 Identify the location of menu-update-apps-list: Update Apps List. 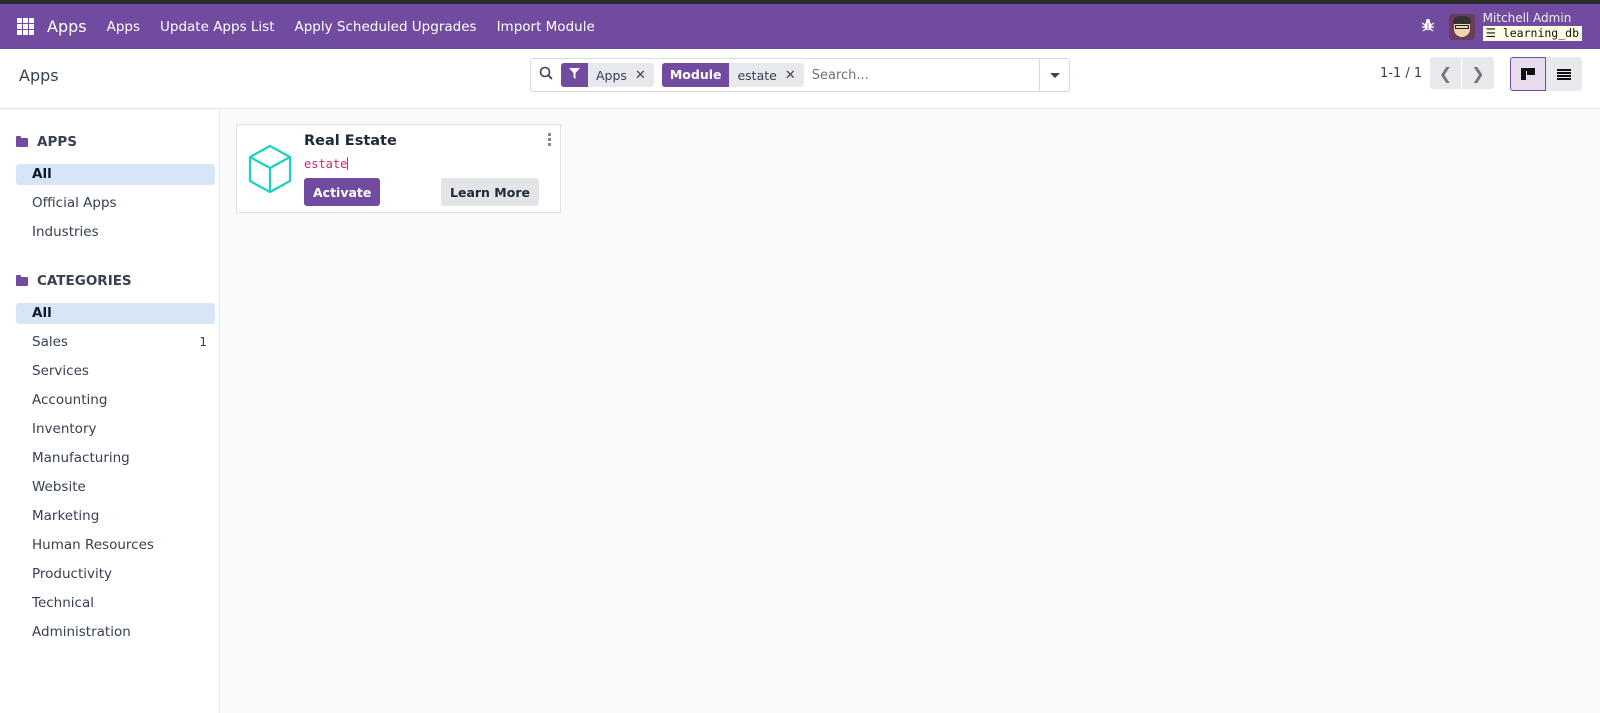
(217, 27).